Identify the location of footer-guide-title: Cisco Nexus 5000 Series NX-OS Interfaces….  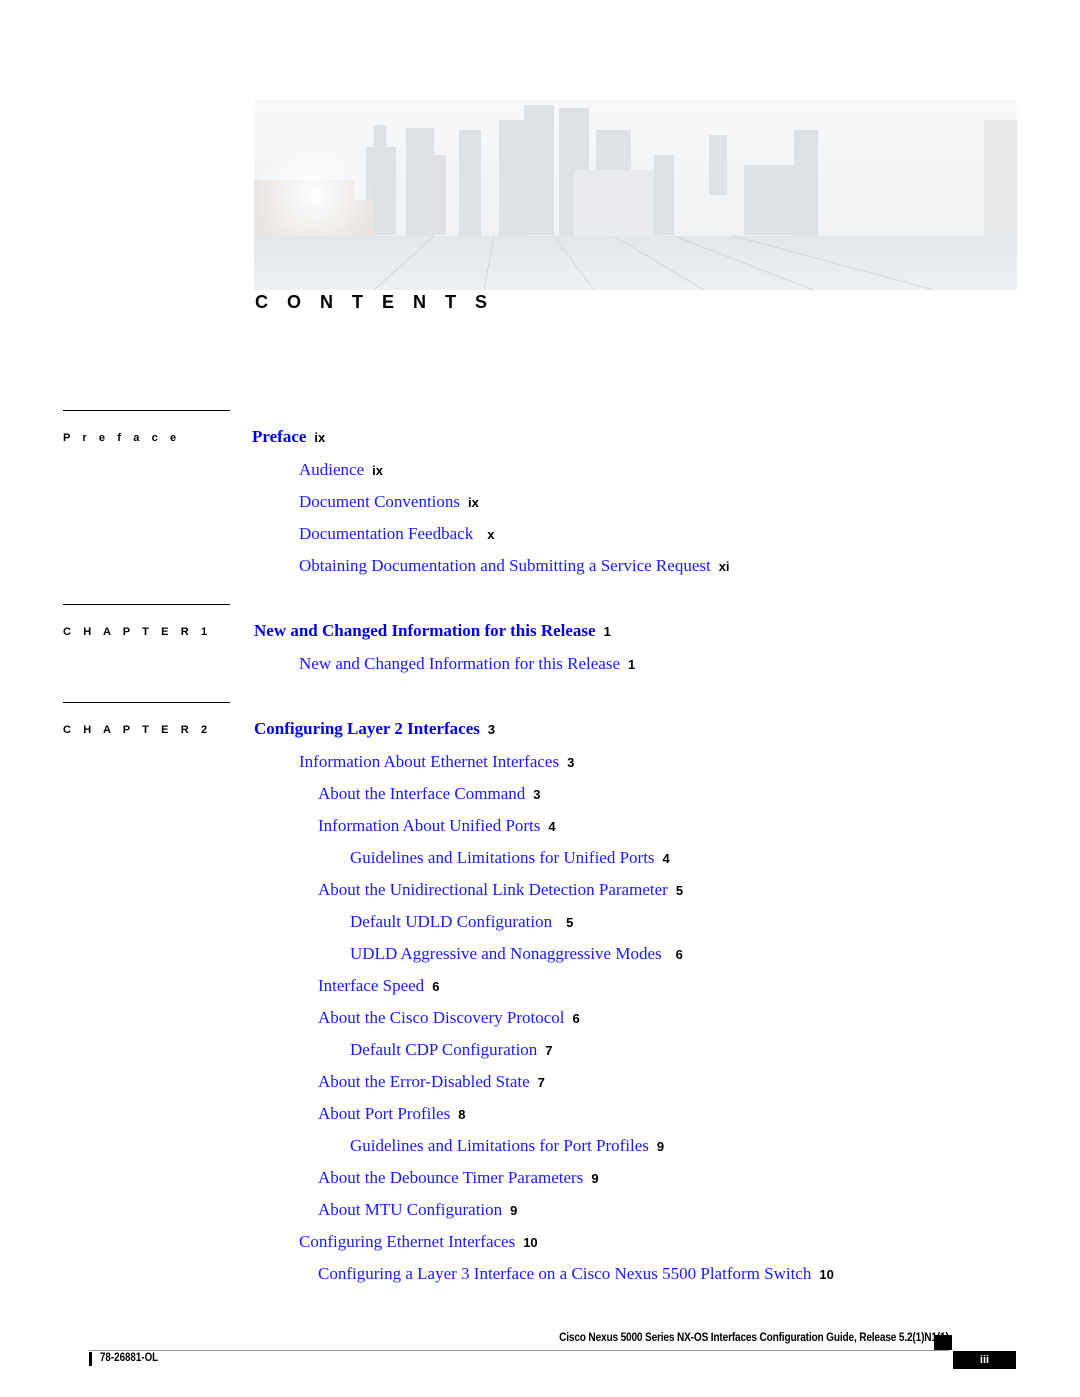
(754, 1338).